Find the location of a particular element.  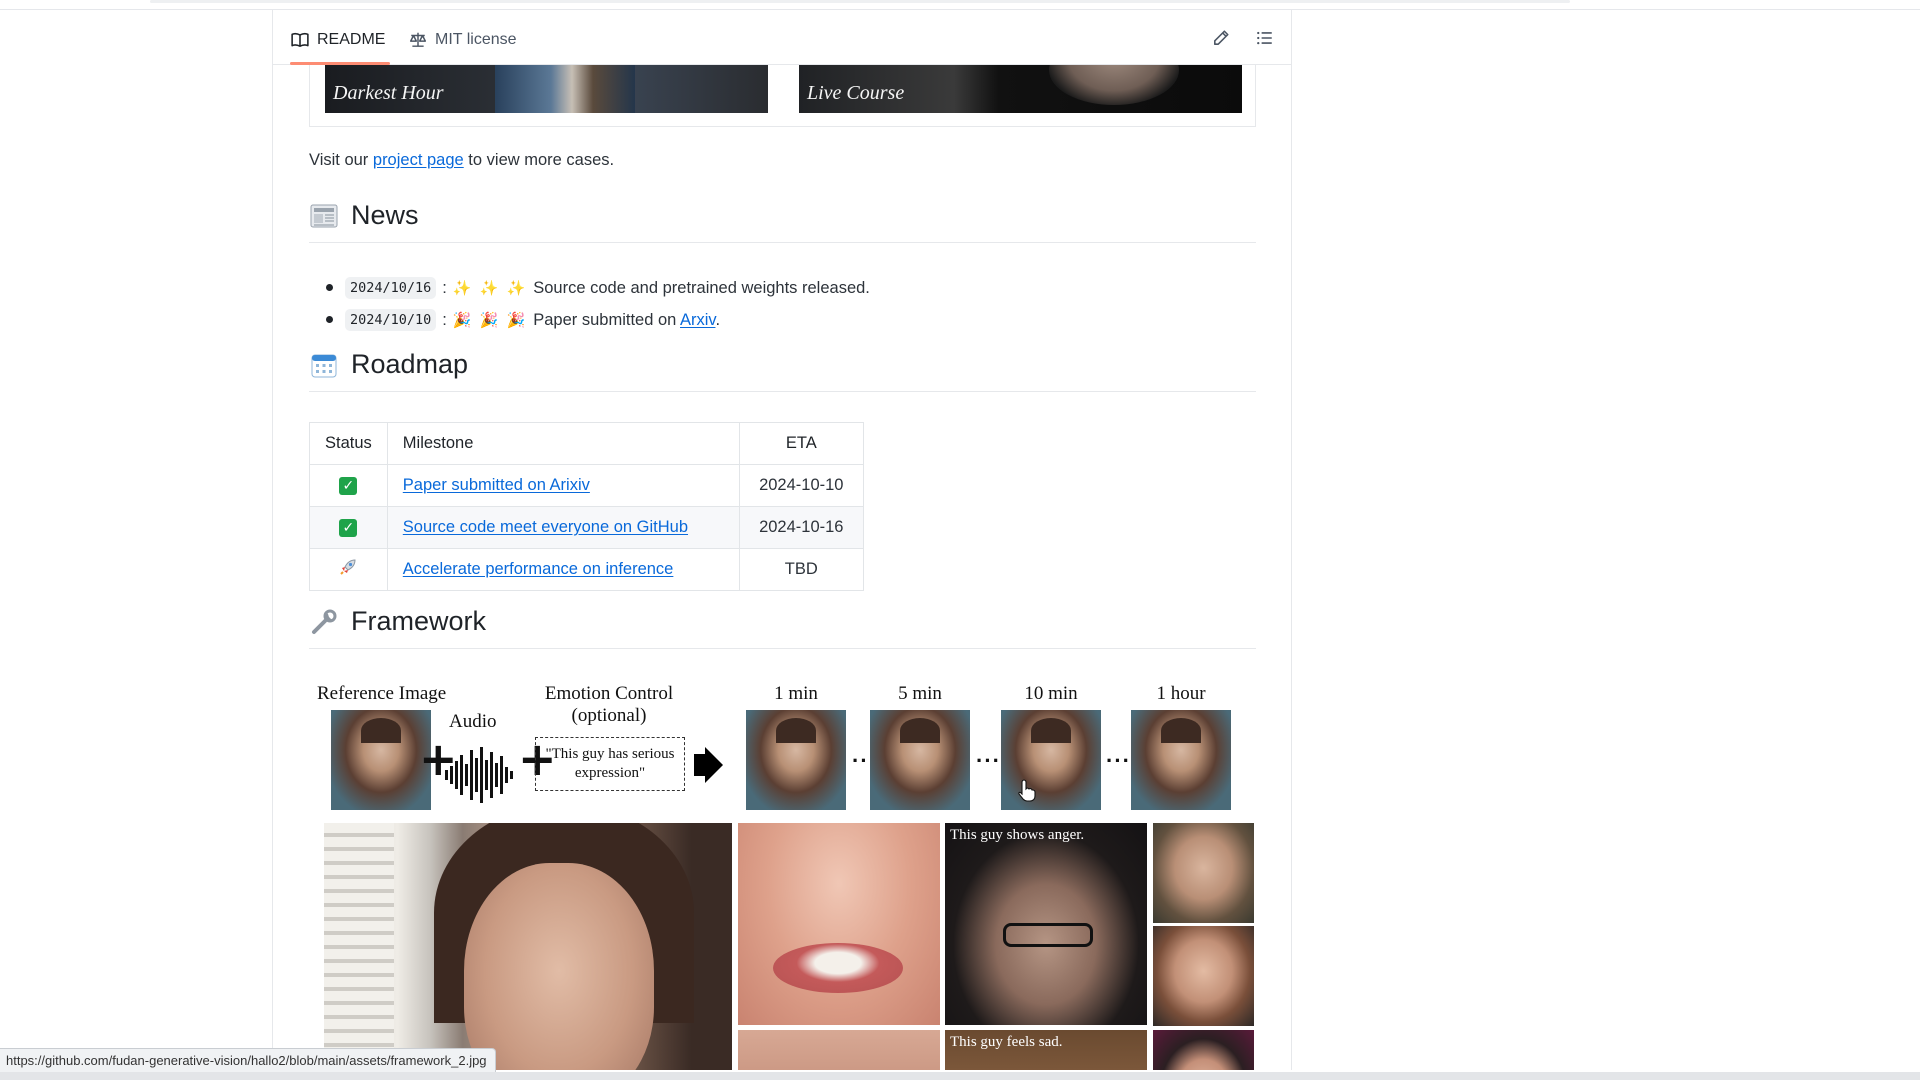

news-text-main: Paper submitted on is located at coordinates (607, 319).